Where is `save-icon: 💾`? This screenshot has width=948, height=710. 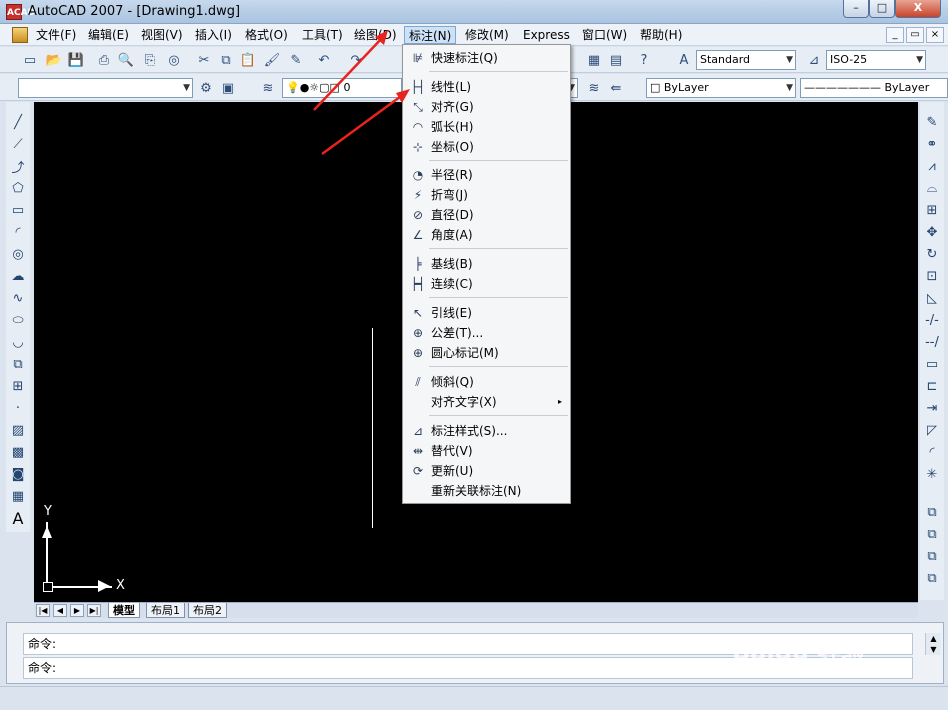
save-icon: 💾 is located at coordinates (76, 60).